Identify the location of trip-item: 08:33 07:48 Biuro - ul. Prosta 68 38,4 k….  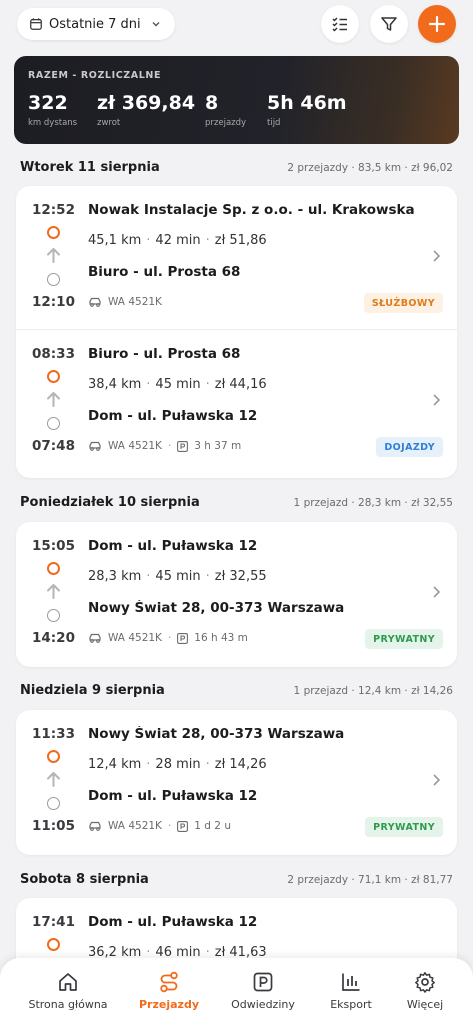
(236, 400).